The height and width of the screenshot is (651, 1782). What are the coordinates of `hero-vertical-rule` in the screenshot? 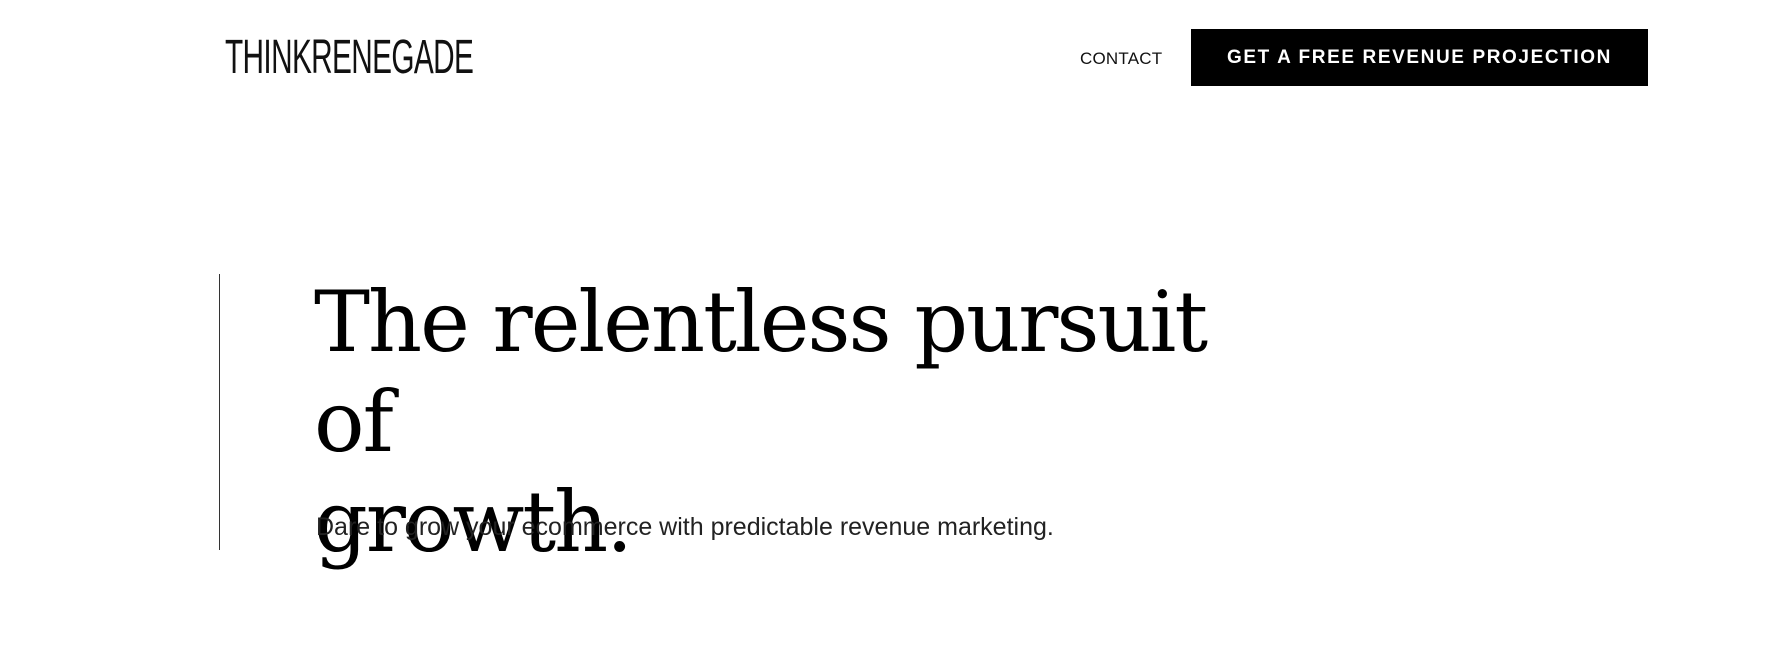 It's located at (219, 412).